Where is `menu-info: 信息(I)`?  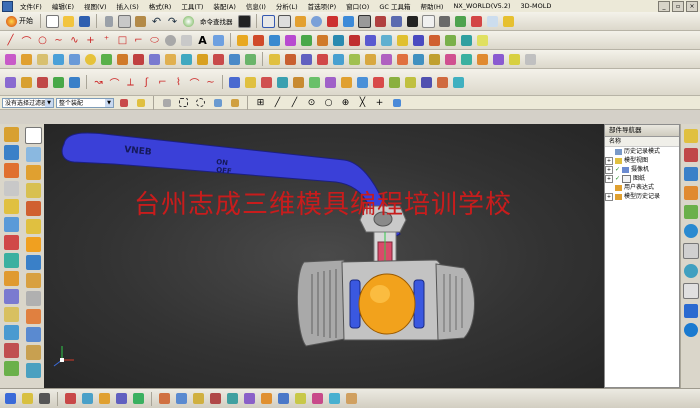
menu-info: 信息(I) is located at coordinates (256, 6).